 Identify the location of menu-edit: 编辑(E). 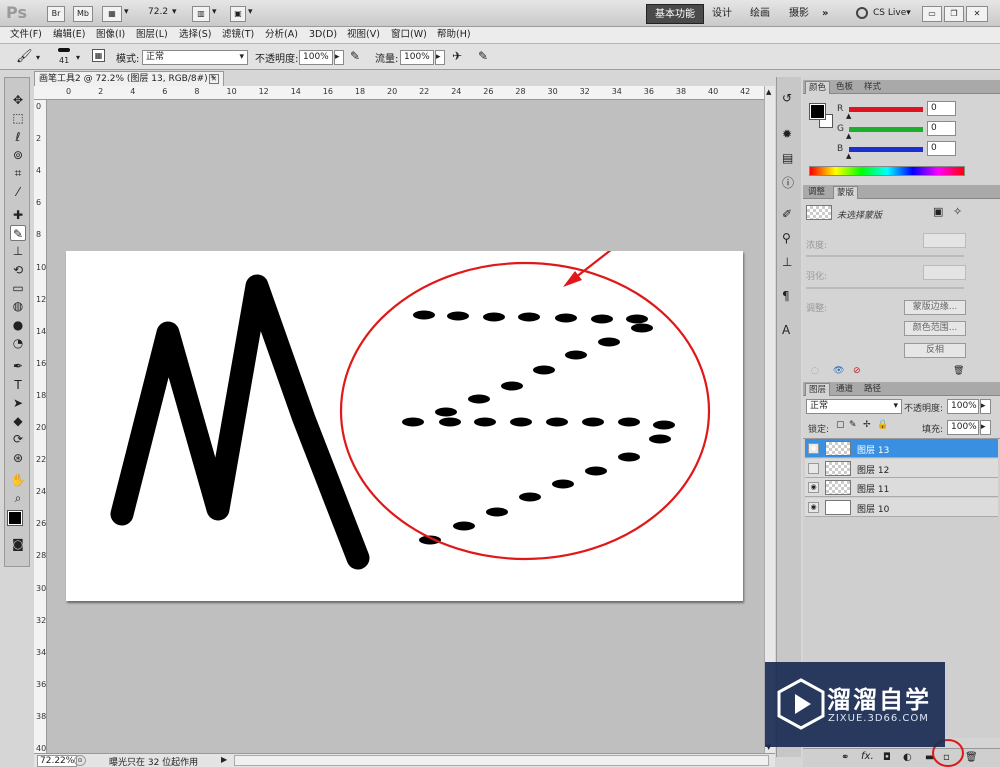
(69, 35).